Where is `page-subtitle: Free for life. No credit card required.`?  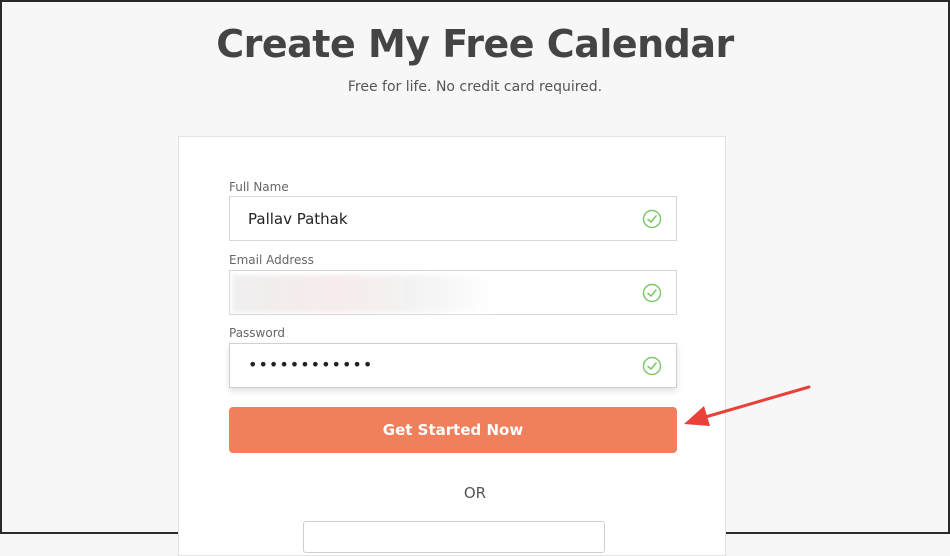
page-subtitle: Free for life. No credit card required. is located at coordinates (475, 87).